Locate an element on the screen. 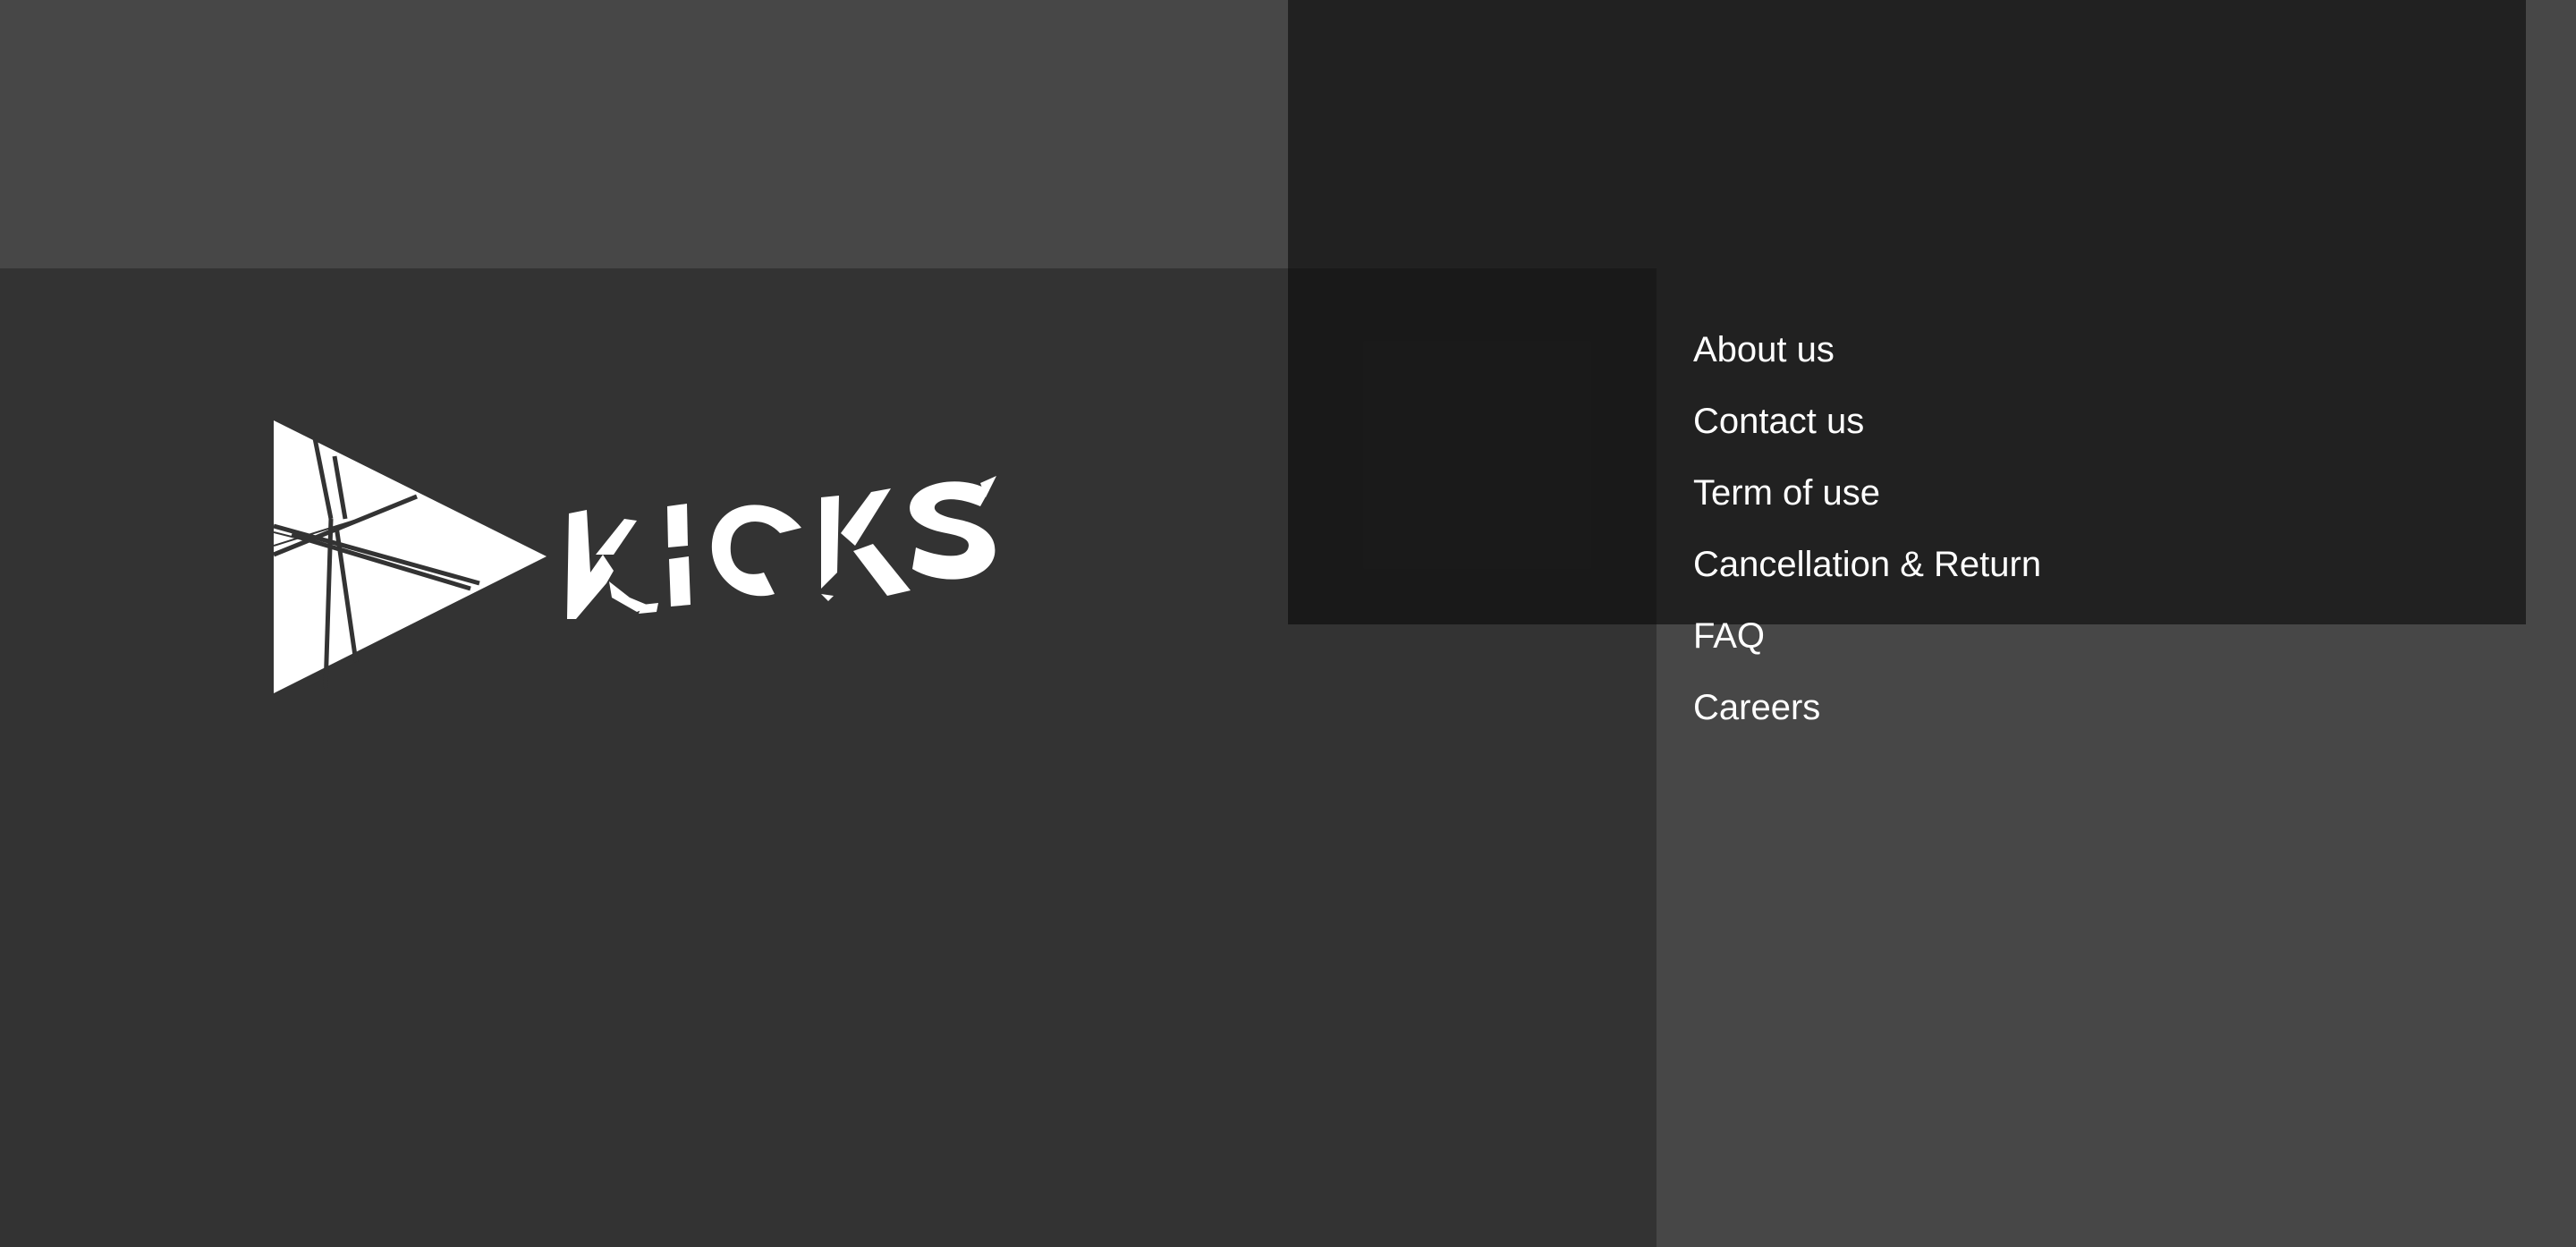 The image size is (2576, 1247). about-us-link: About us is located at coordinates (1764, 350).